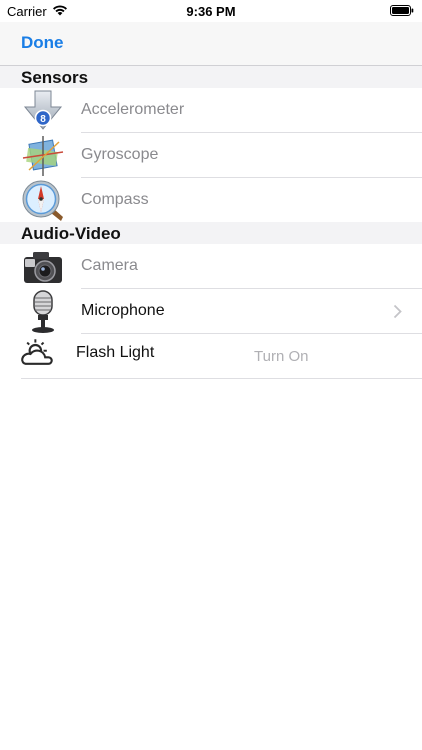 Image resolution: width=422 pixels, height=750 pixels. I want to click on section-title: Sensors, so click(55, 77).